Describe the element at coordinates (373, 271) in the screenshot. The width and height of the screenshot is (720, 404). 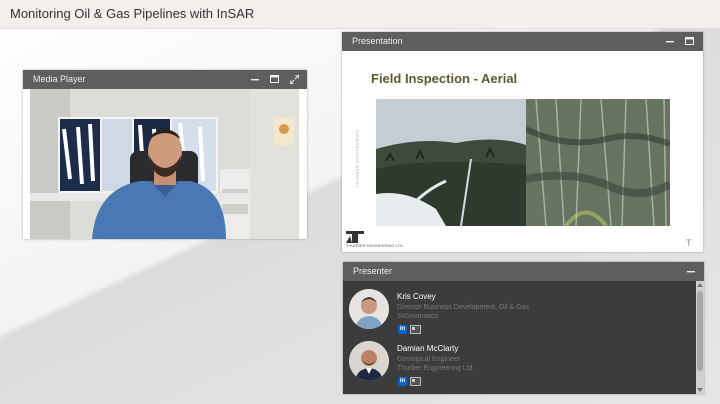
I see `presenter-title: Presenter` at that location.